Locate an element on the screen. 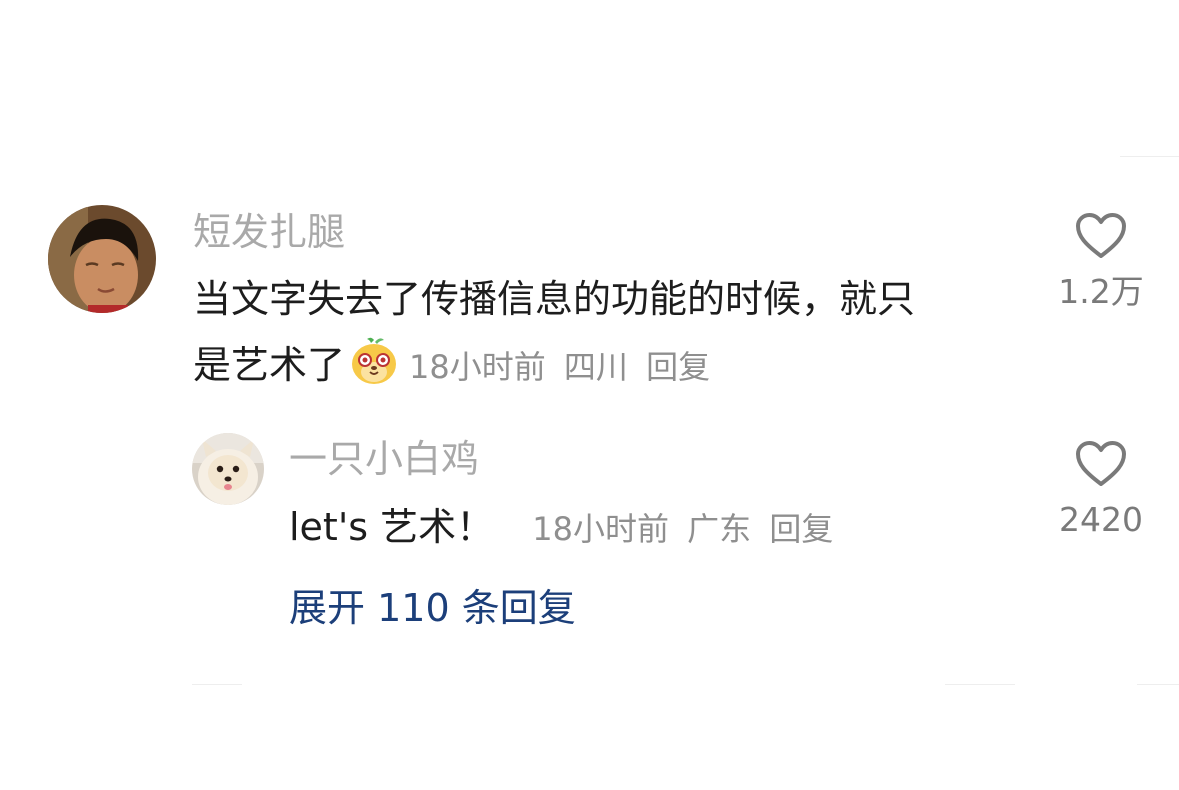 This screenshot has height=790, width=1179. boy-avatar-image is located at coordinates (102, 259).